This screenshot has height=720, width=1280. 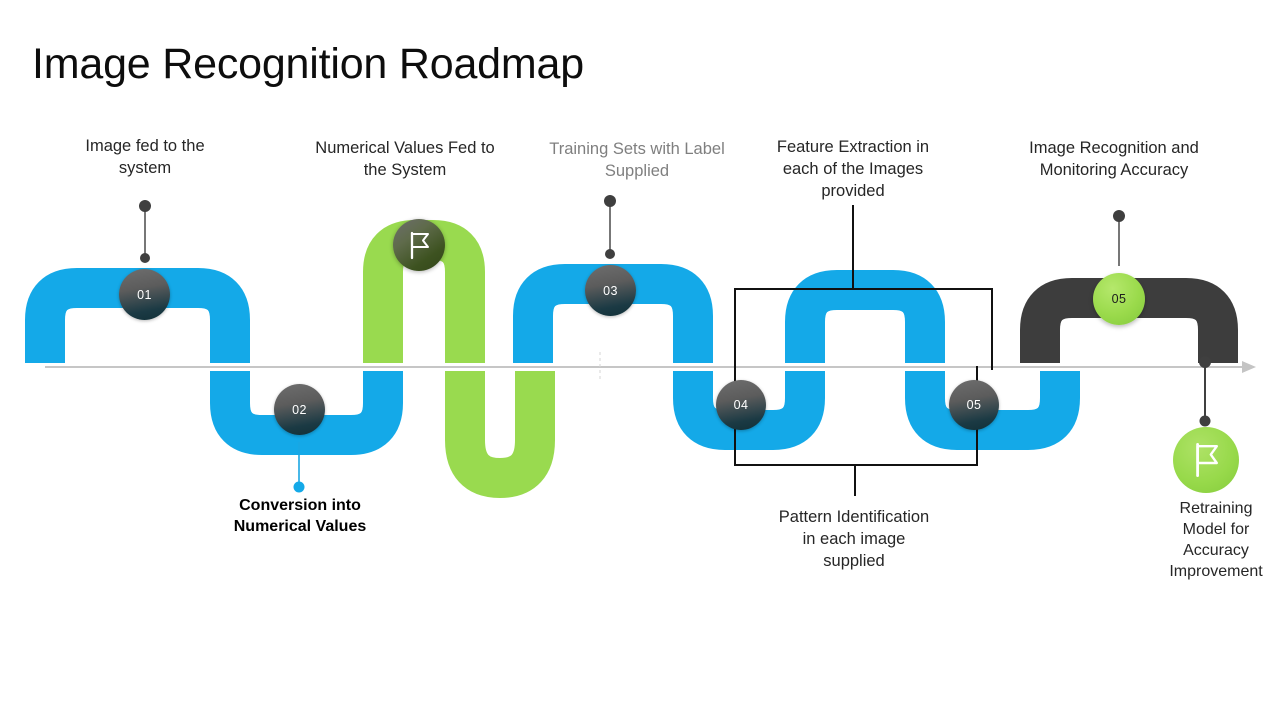 What do you see at coordinates (853, 147) in the screenshot?
I see `bracket-top-line1: Feature Extraction in` at bounding box center [853, 147].